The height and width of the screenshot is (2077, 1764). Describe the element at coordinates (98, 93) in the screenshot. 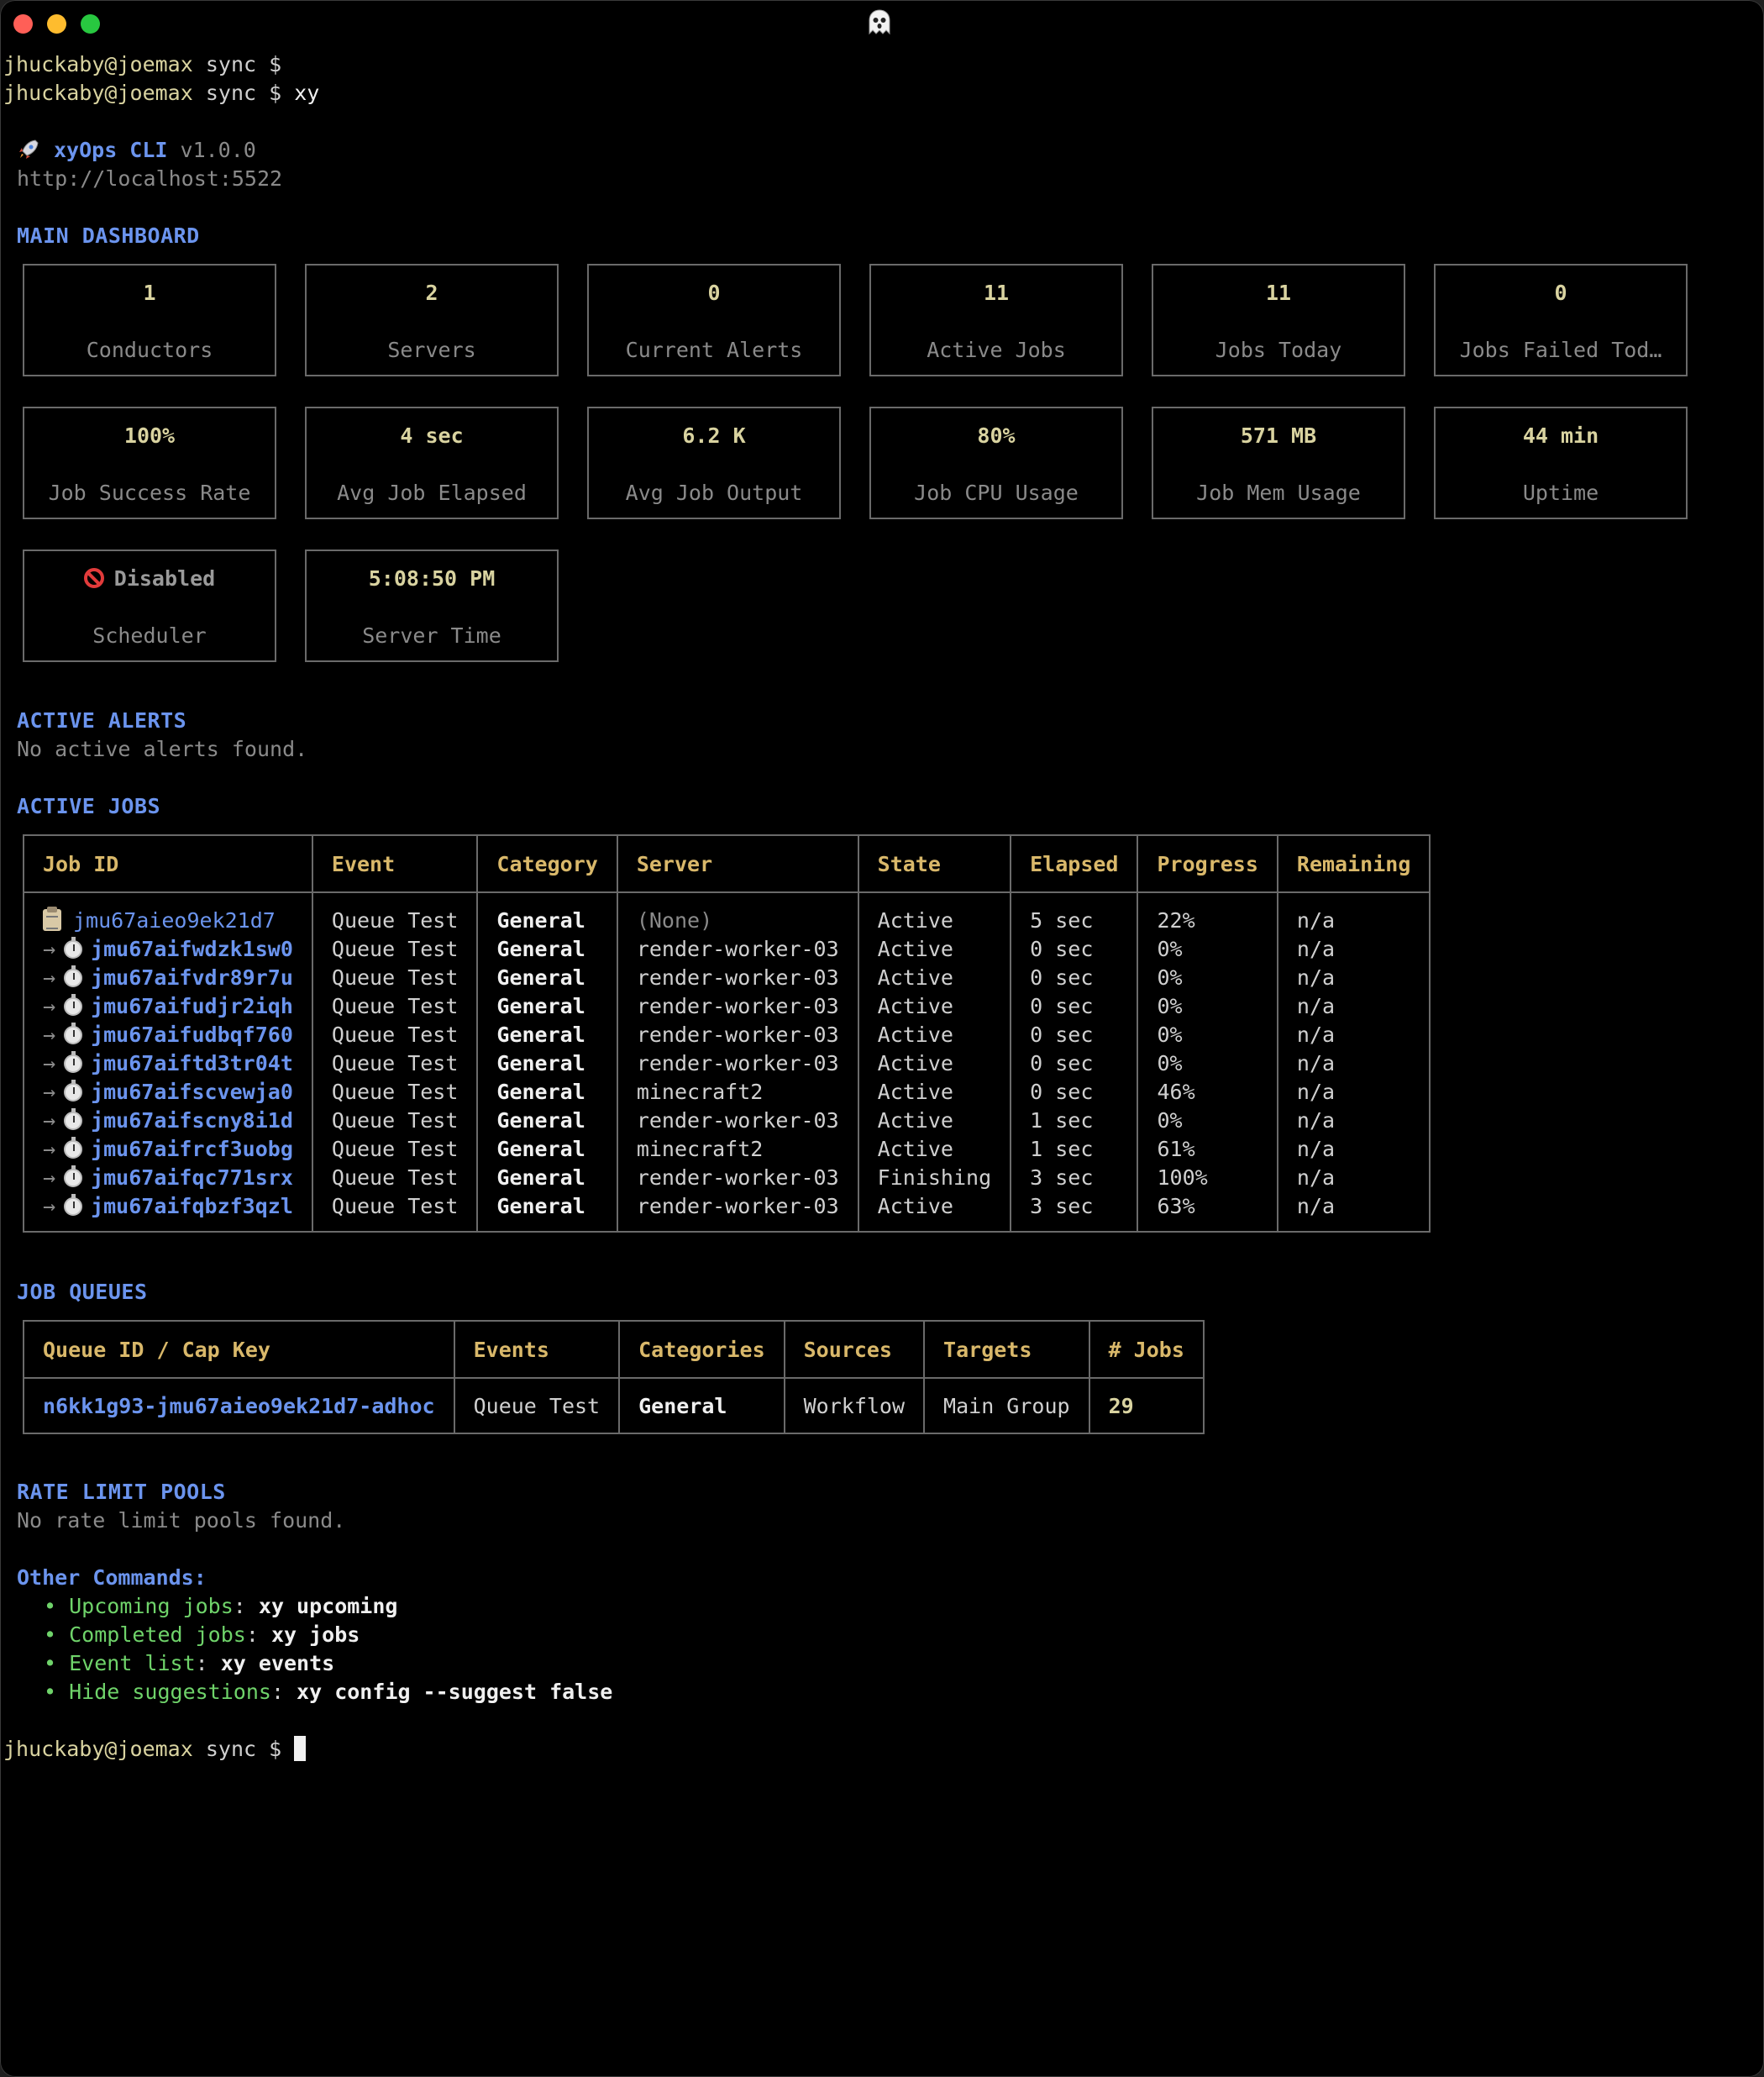

I see `prompt-user-host: jhuckaby@joemax` at that location.